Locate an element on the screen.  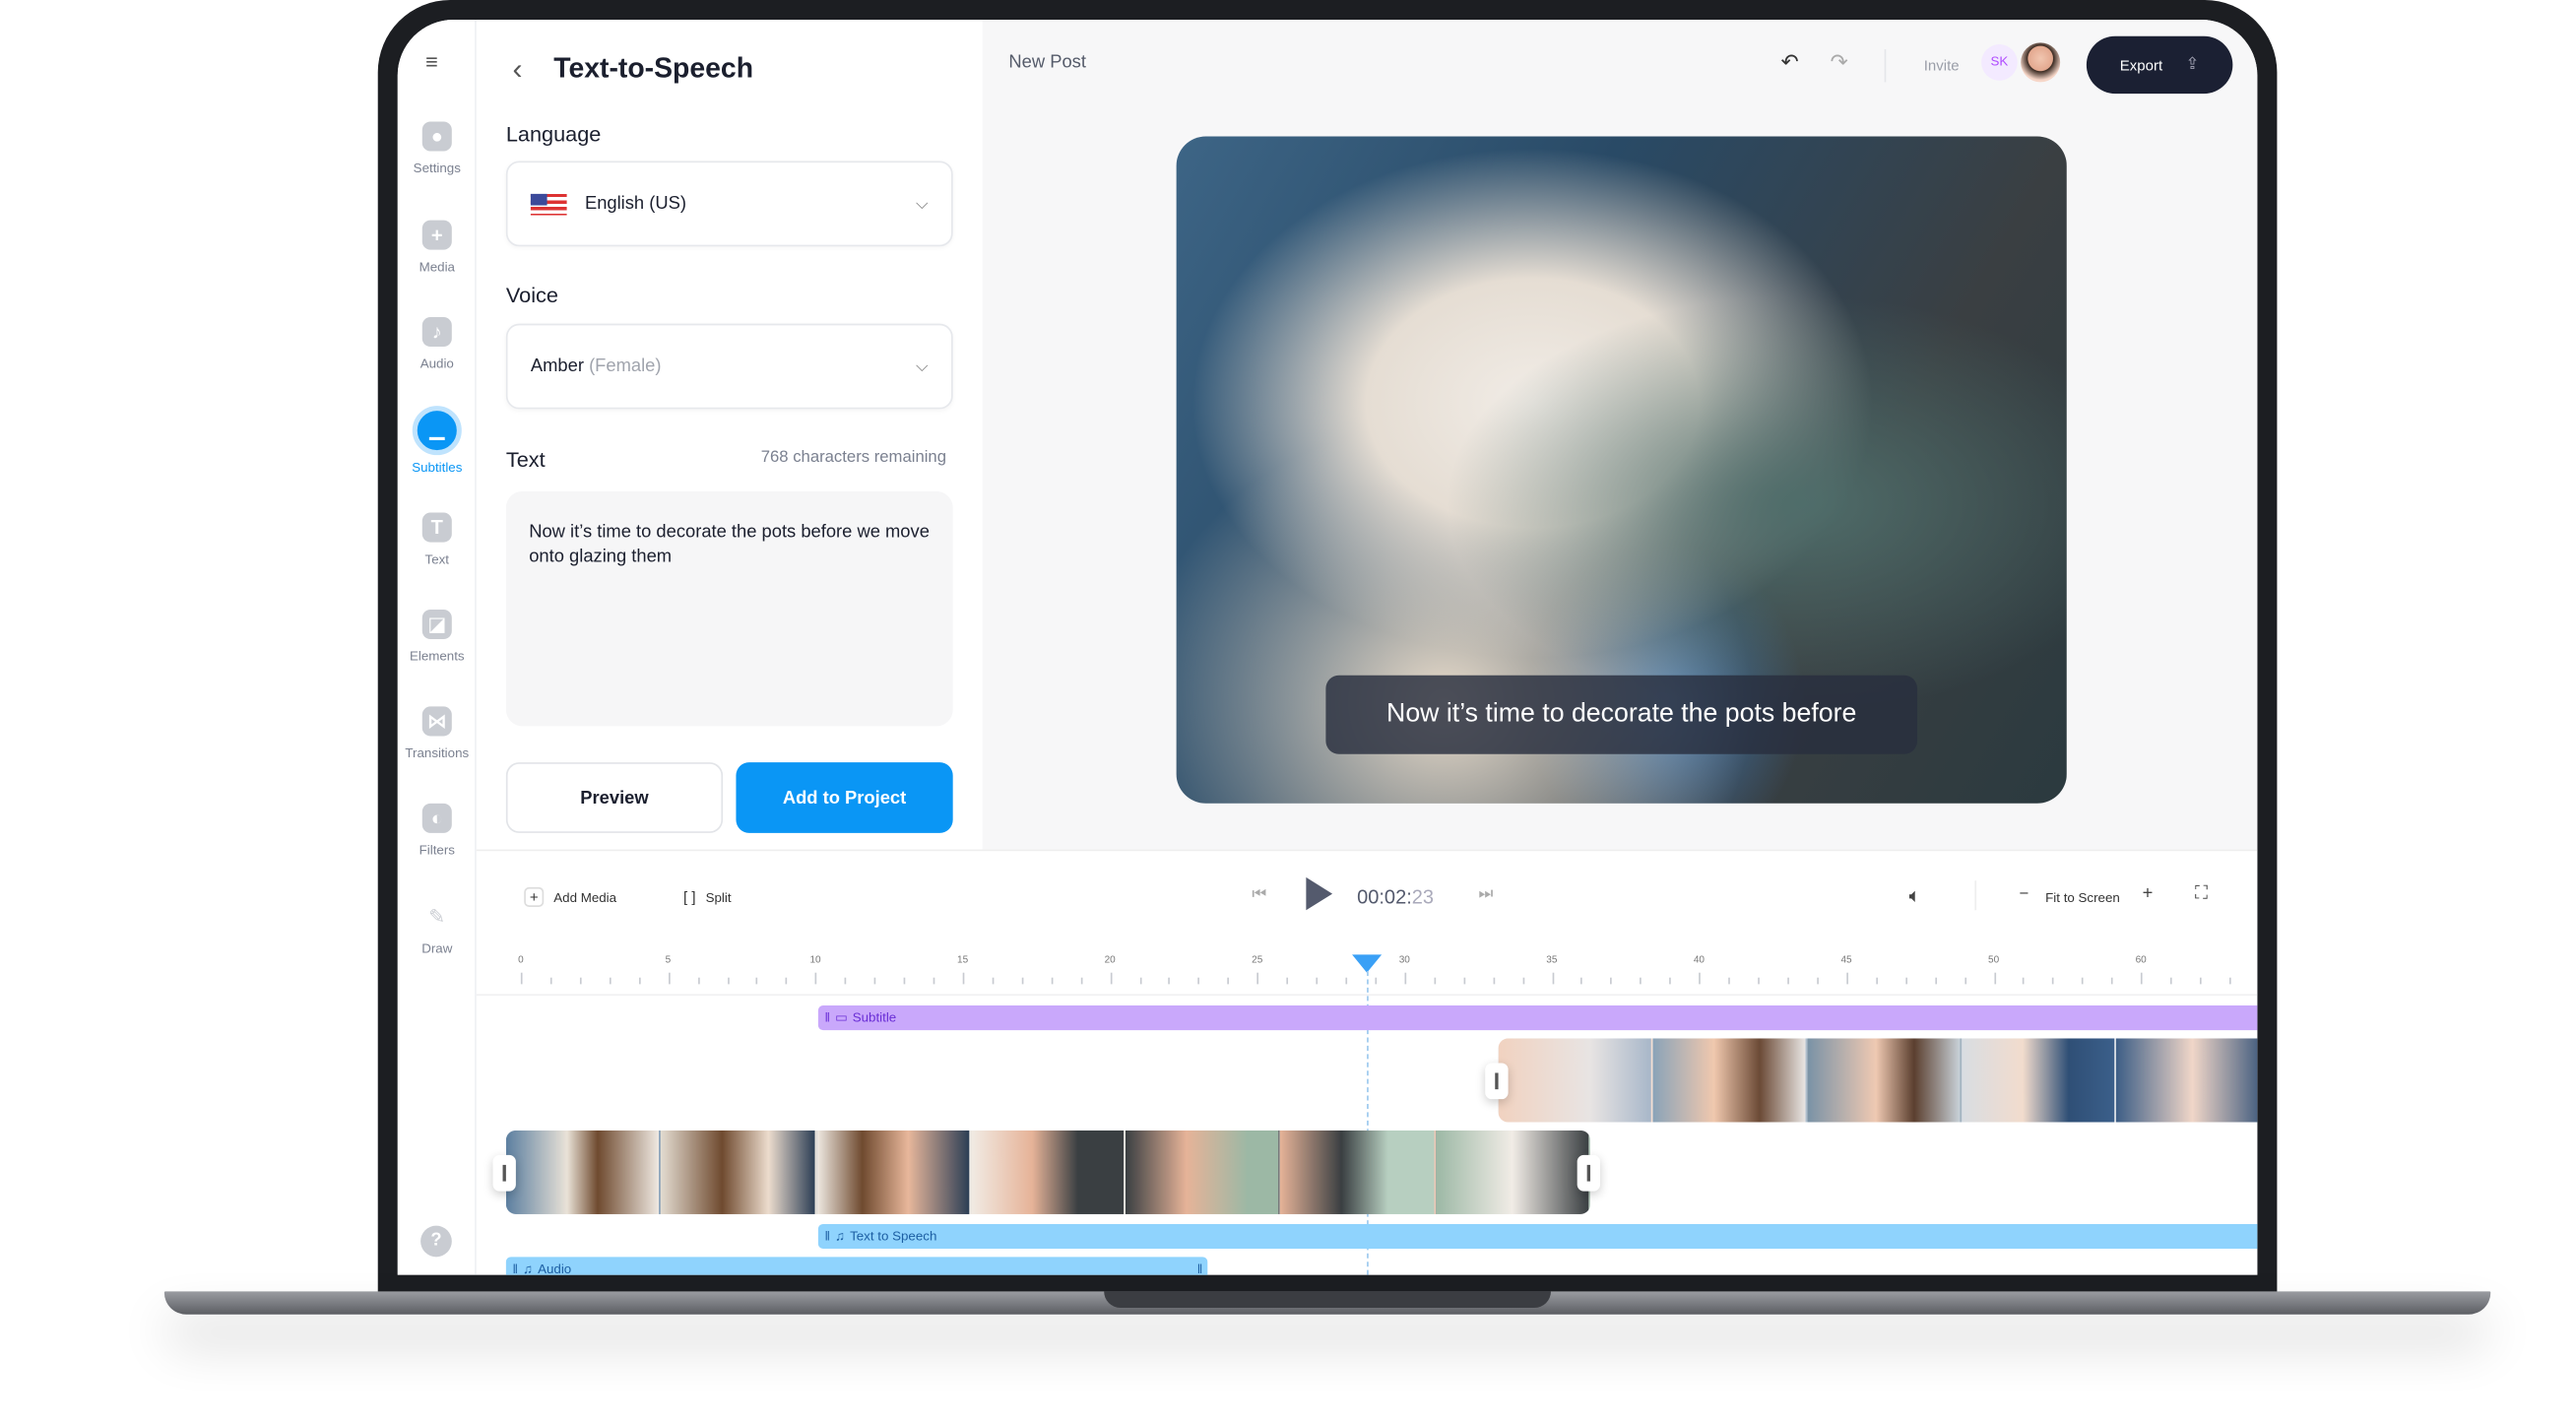
add-to-project-button: Add to Project is located at coordinates (844, 797).